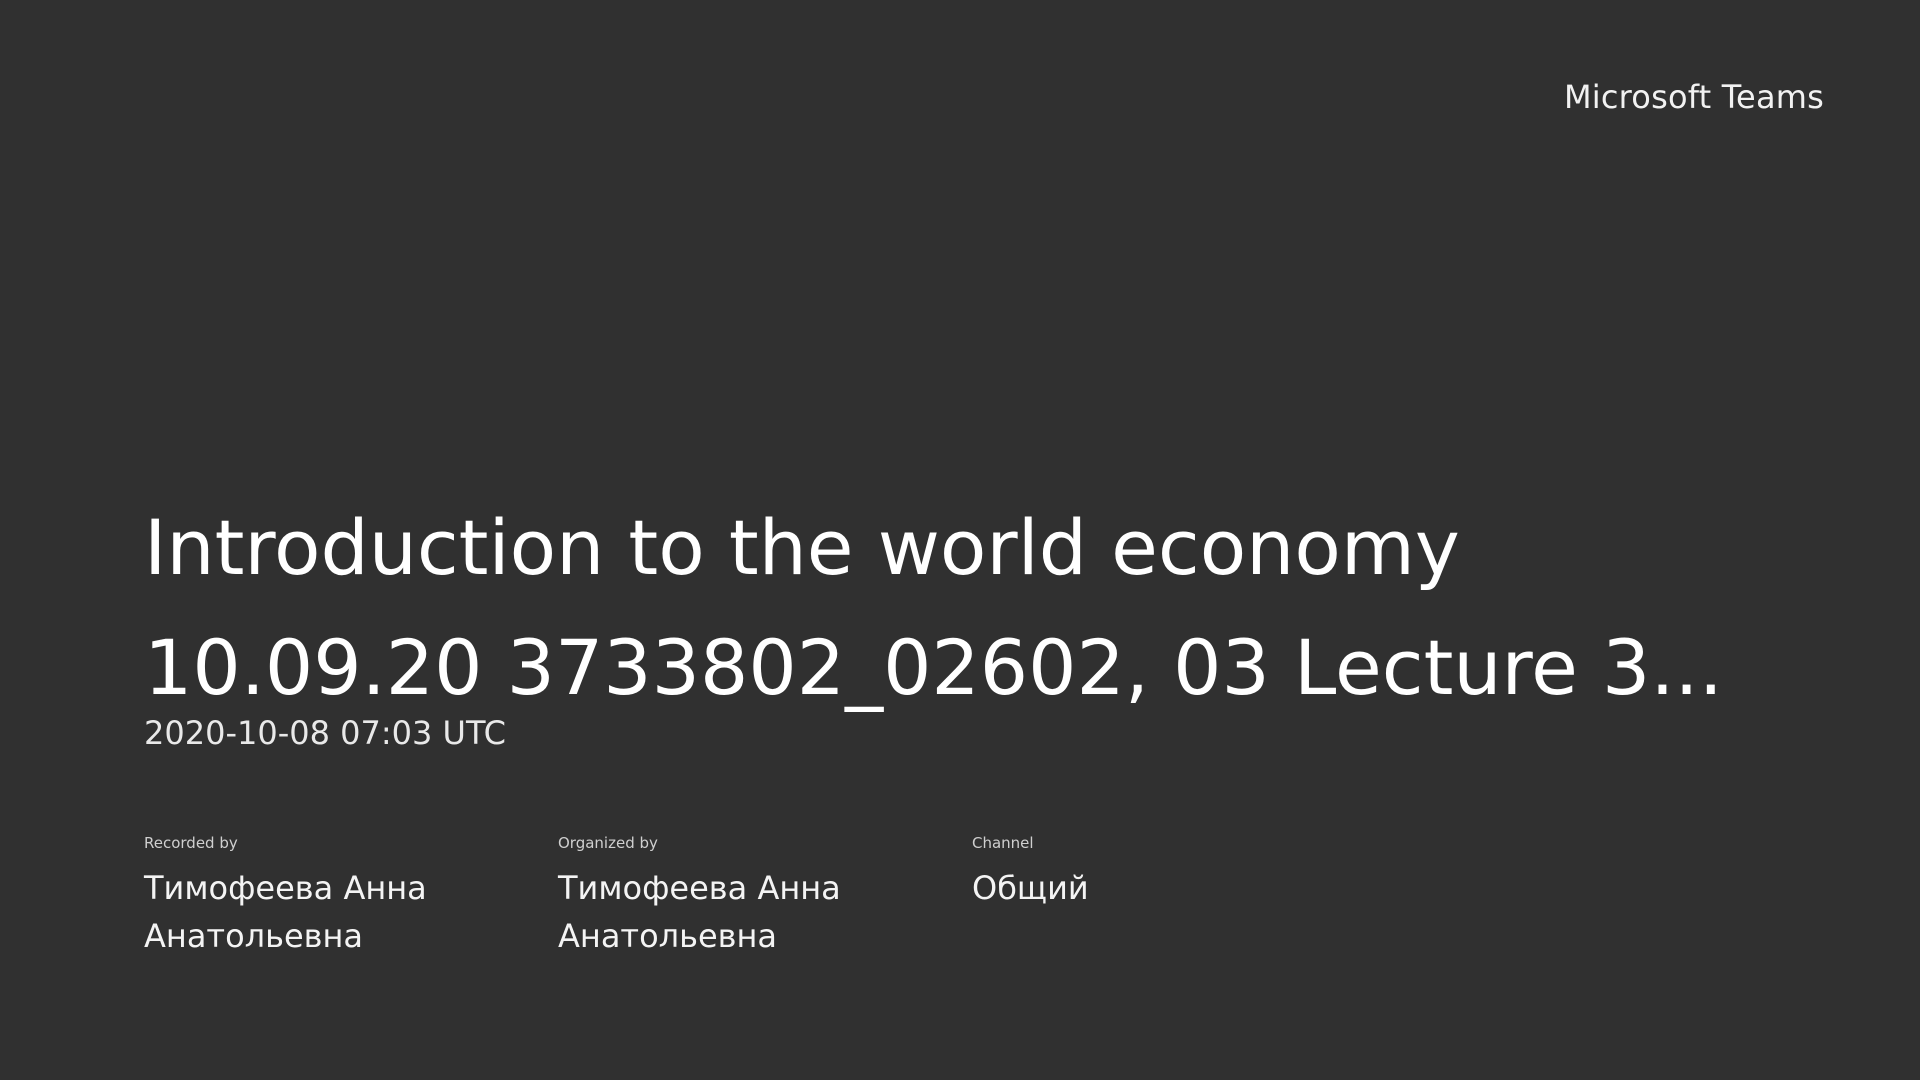 This screenshot has width=1920, height=1080. I want to click on meeting-title-line-1: Introduction to the world economy, so click(802, 547).